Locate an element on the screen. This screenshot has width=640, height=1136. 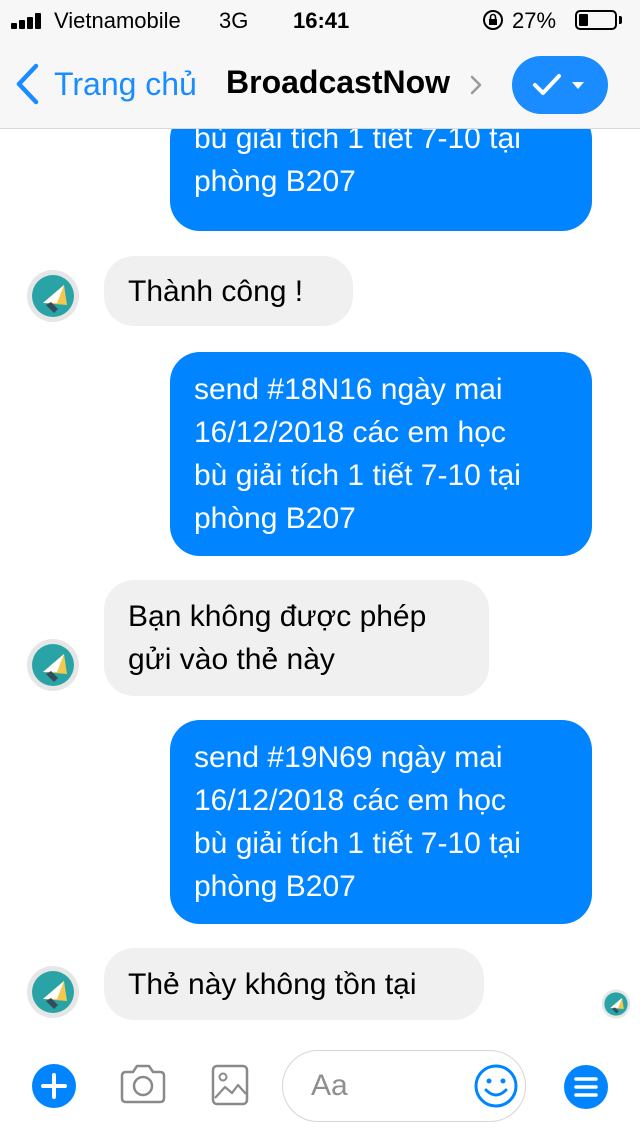
message-line: send #18N16 ngày mai is located at coordinates (348, 389).